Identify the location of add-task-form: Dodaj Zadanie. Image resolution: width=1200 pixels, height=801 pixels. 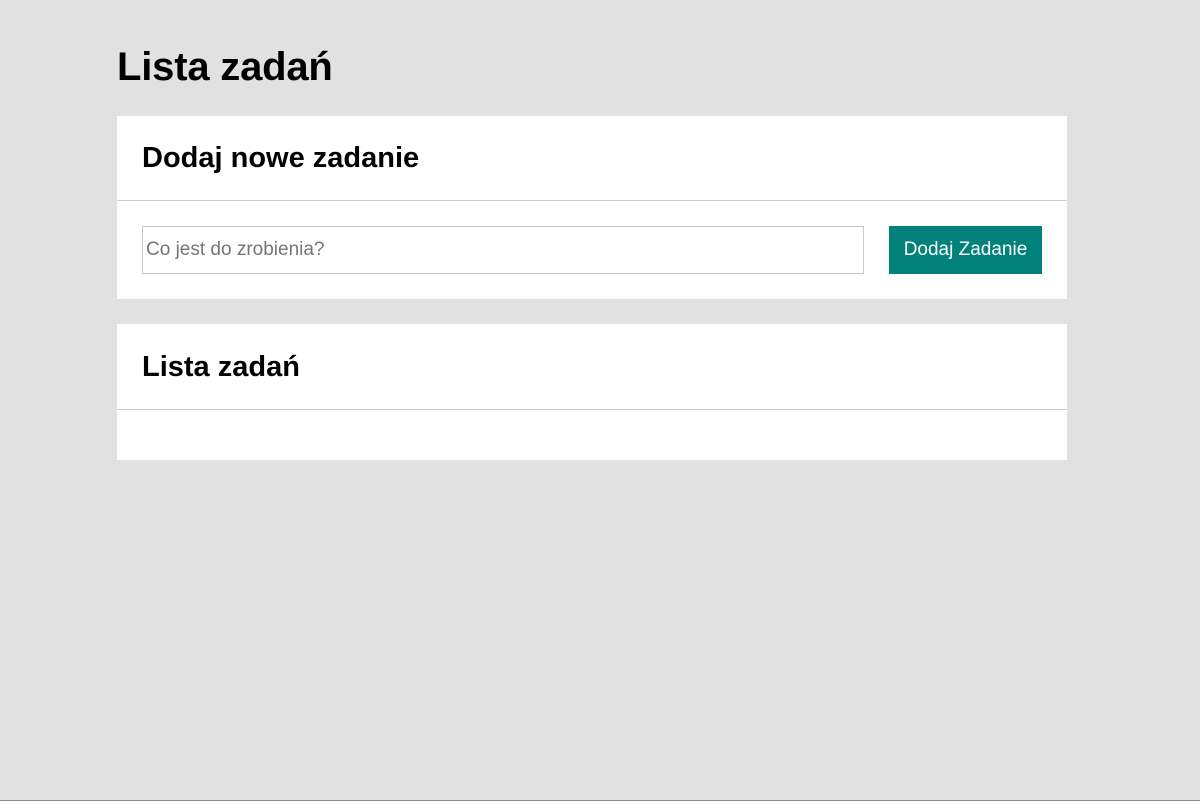
(592, 250).